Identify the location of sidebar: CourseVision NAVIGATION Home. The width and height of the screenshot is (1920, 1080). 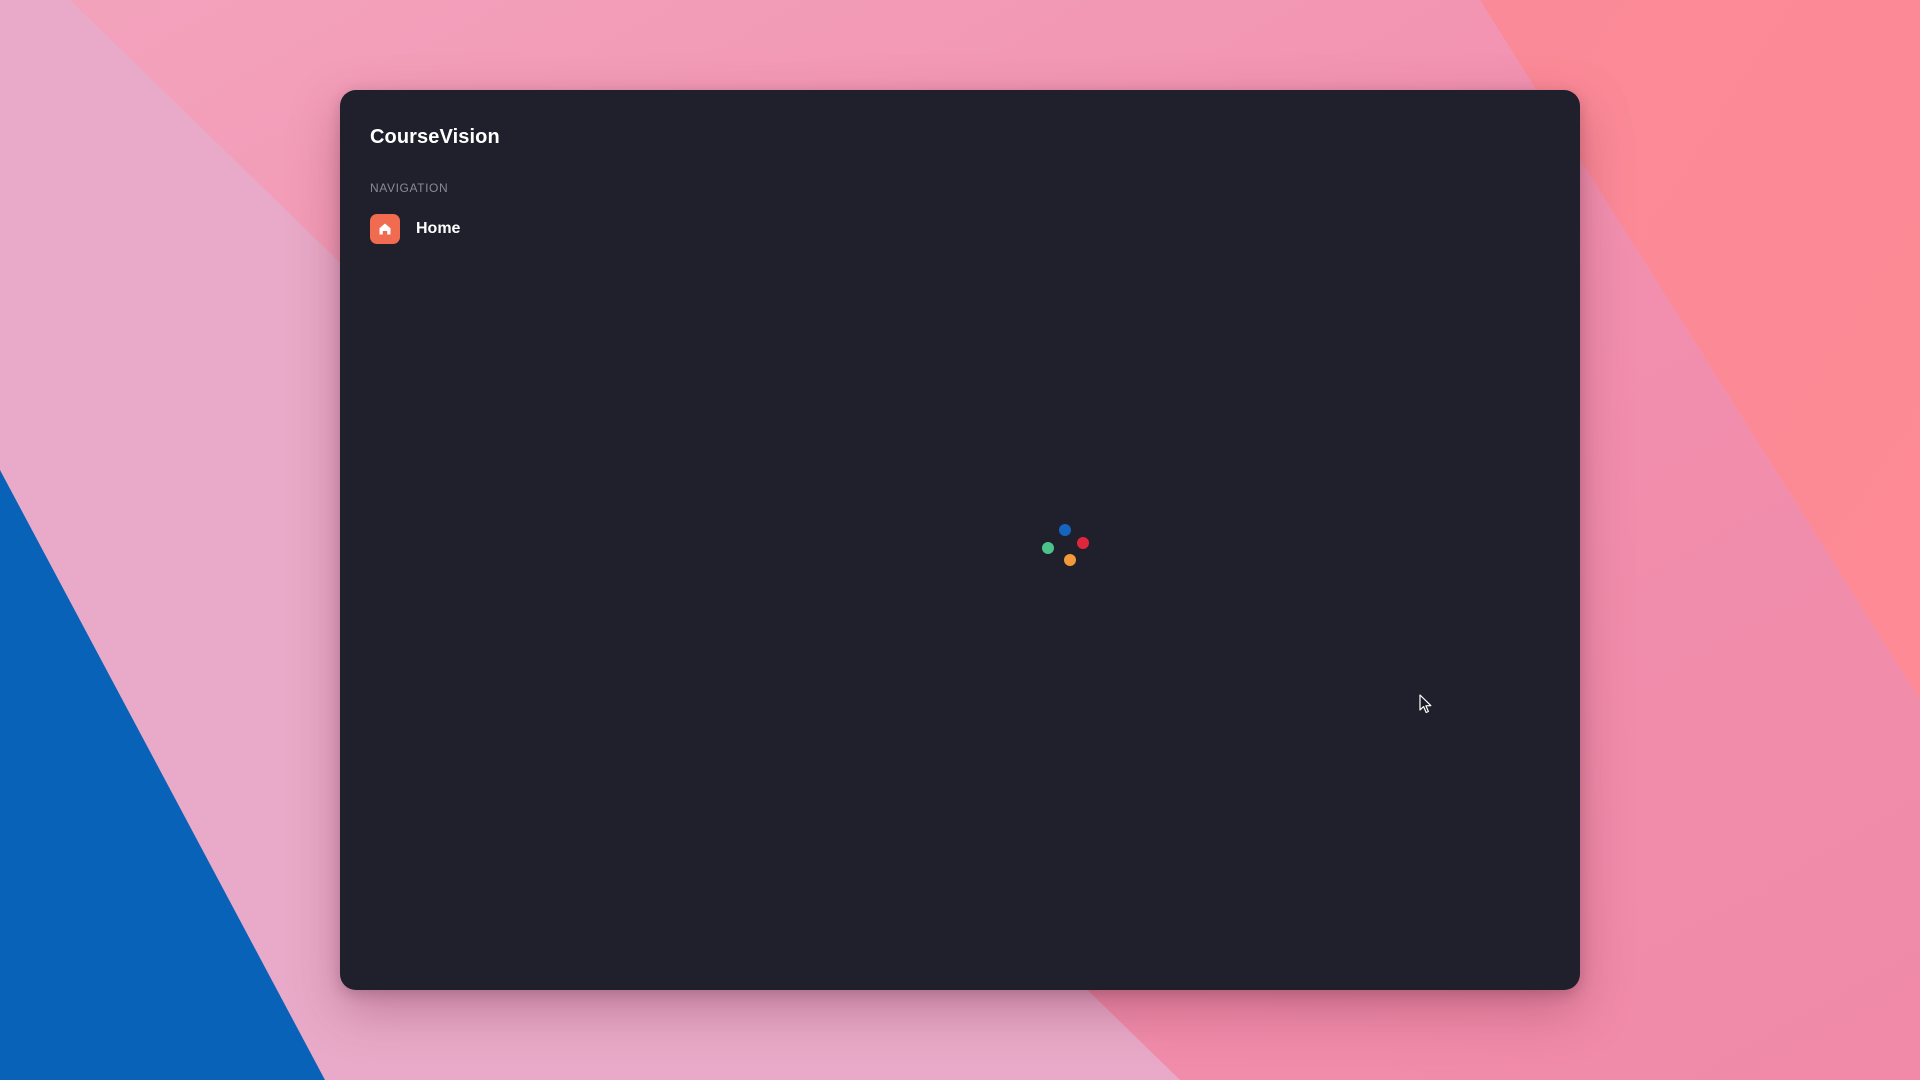
(520, 184).